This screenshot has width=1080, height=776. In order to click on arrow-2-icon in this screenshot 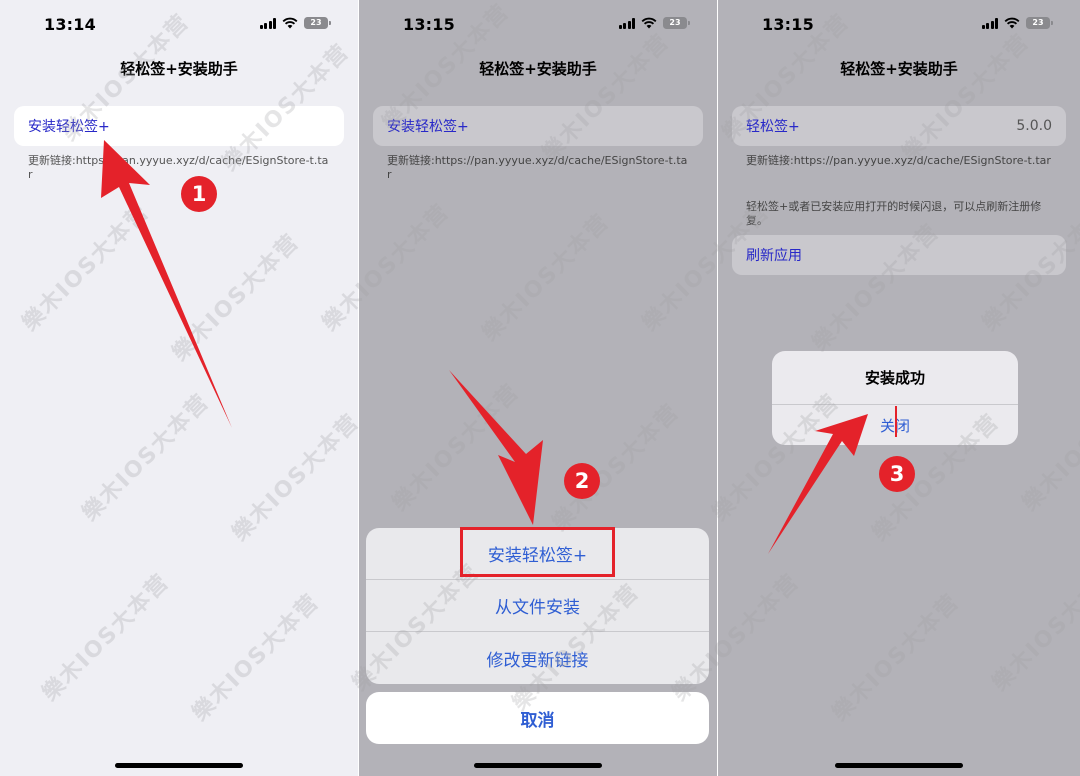, I will do `click(496, 447)`.